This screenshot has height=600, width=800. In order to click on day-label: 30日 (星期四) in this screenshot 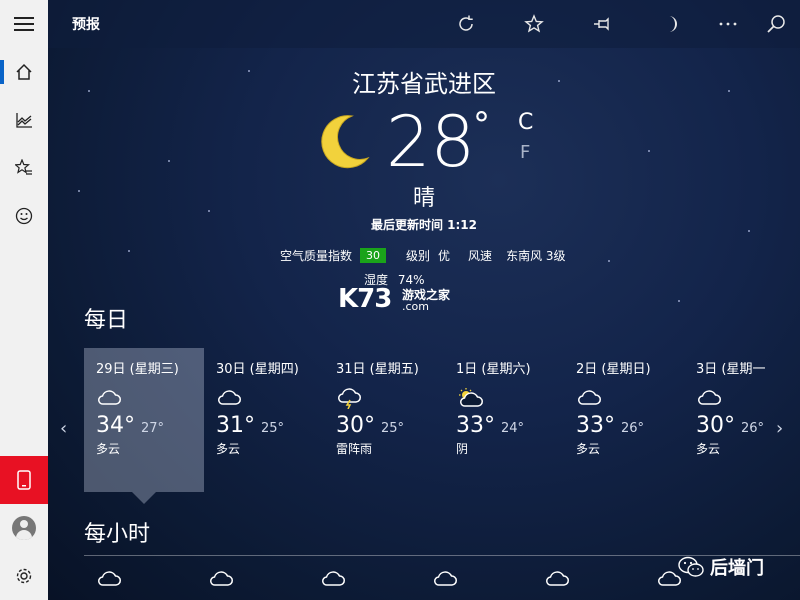, I will do `click(257, 369)`.